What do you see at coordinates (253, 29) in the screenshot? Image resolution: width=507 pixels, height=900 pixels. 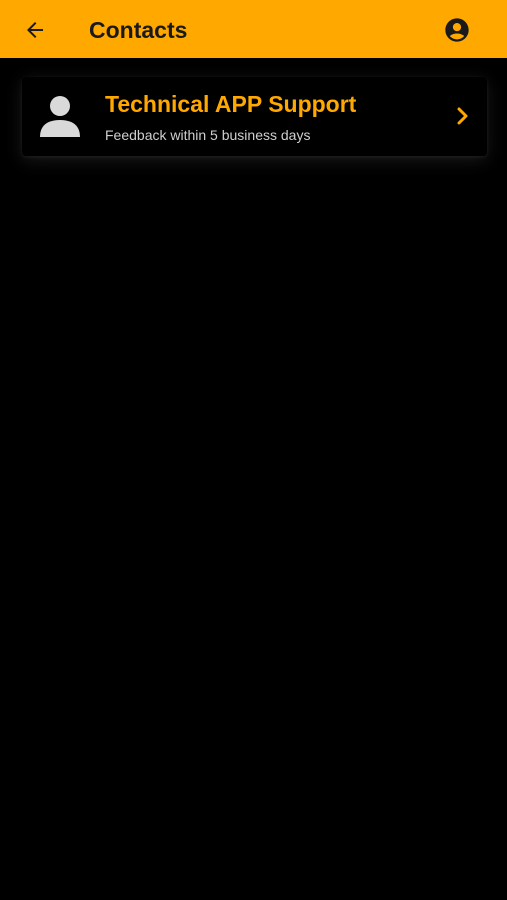 I see `app-bar: Contacts` at bounding box center [253, 29].